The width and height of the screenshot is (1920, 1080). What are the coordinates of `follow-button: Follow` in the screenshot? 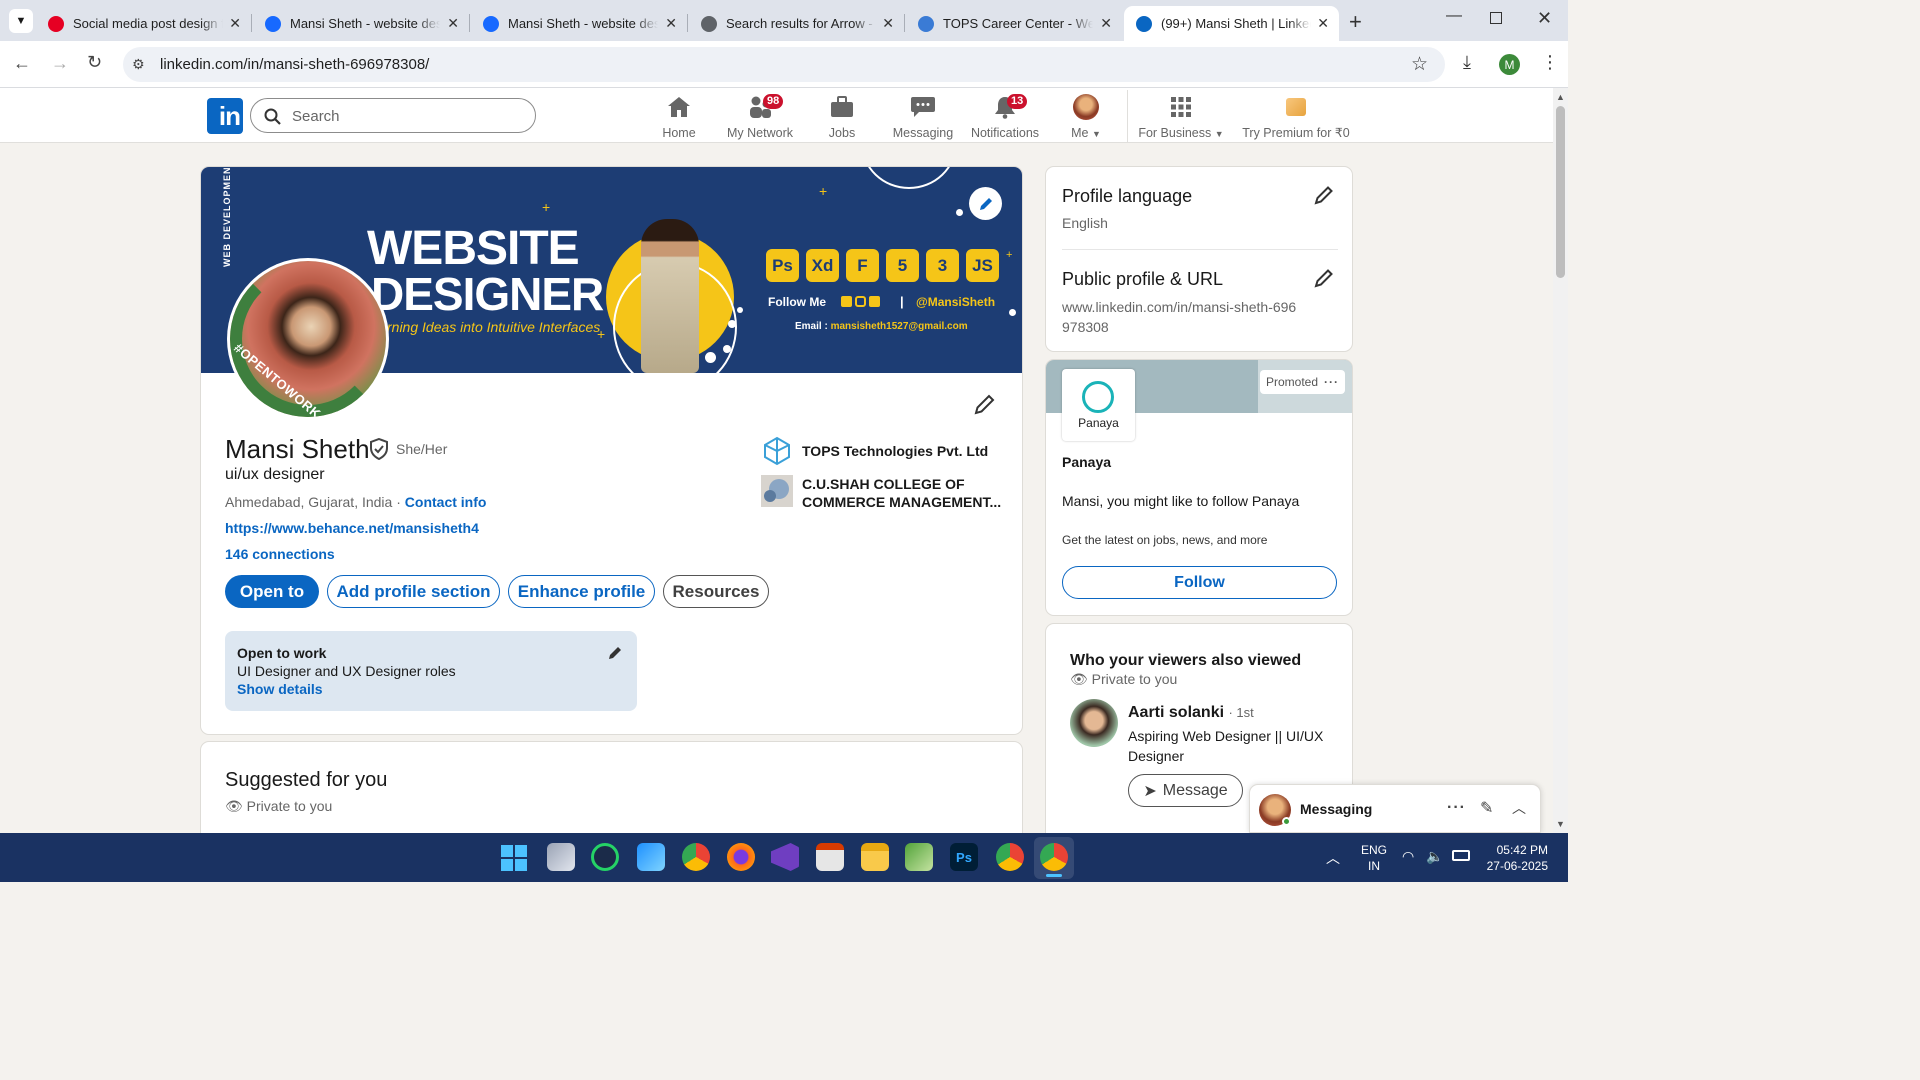 It's located at (1199, 582).